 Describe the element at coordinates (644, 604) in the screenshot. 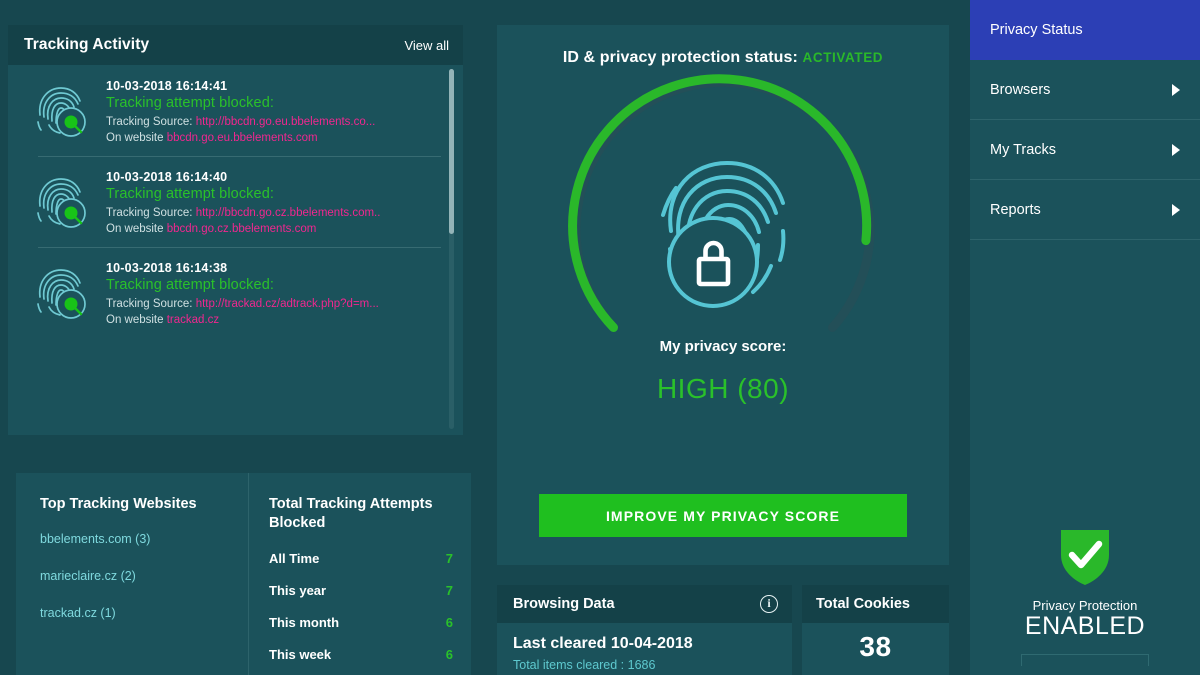

I see `browsing-data-header: Browsing Data i` at that location.